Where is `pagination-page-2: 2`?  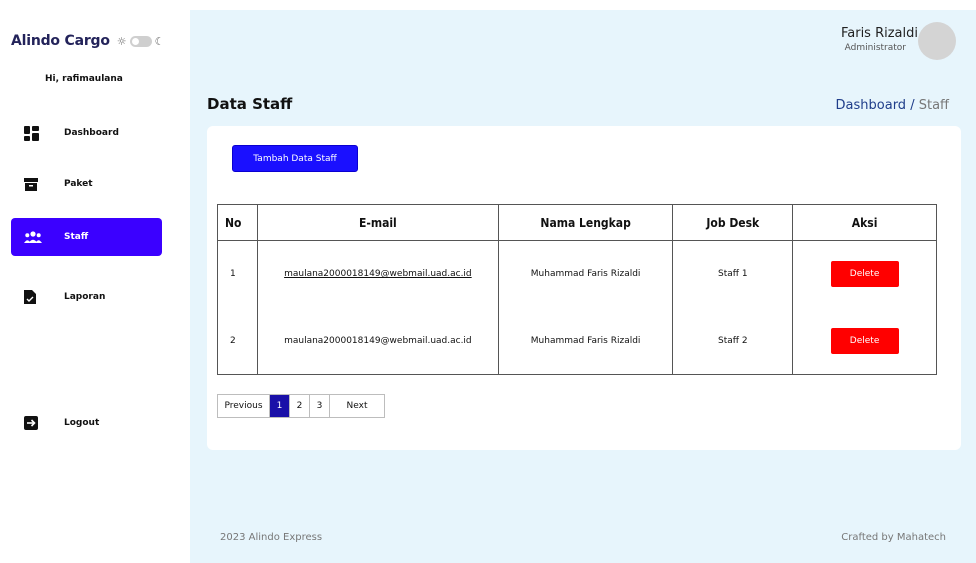
pagination-page-2: 2 is located at coordinates (300, 406).